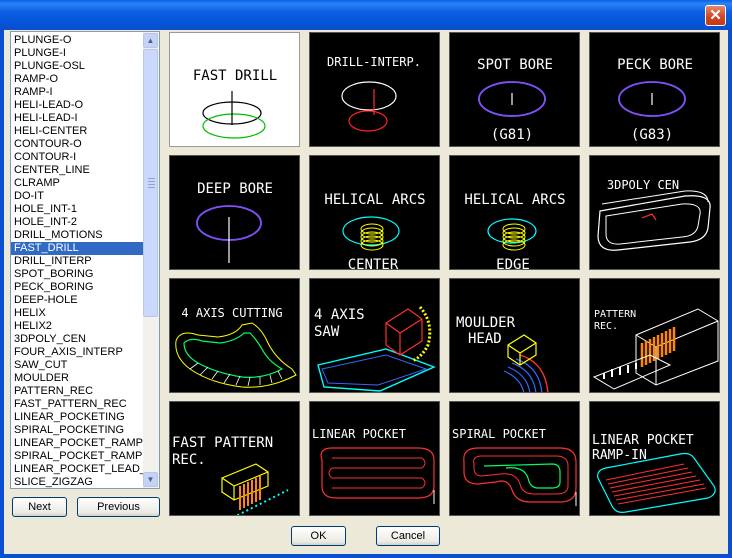 This screenshot has width=732, height=558. I want to click on list-item: FOUR_AXIS_INTERP, so click(77, 352).